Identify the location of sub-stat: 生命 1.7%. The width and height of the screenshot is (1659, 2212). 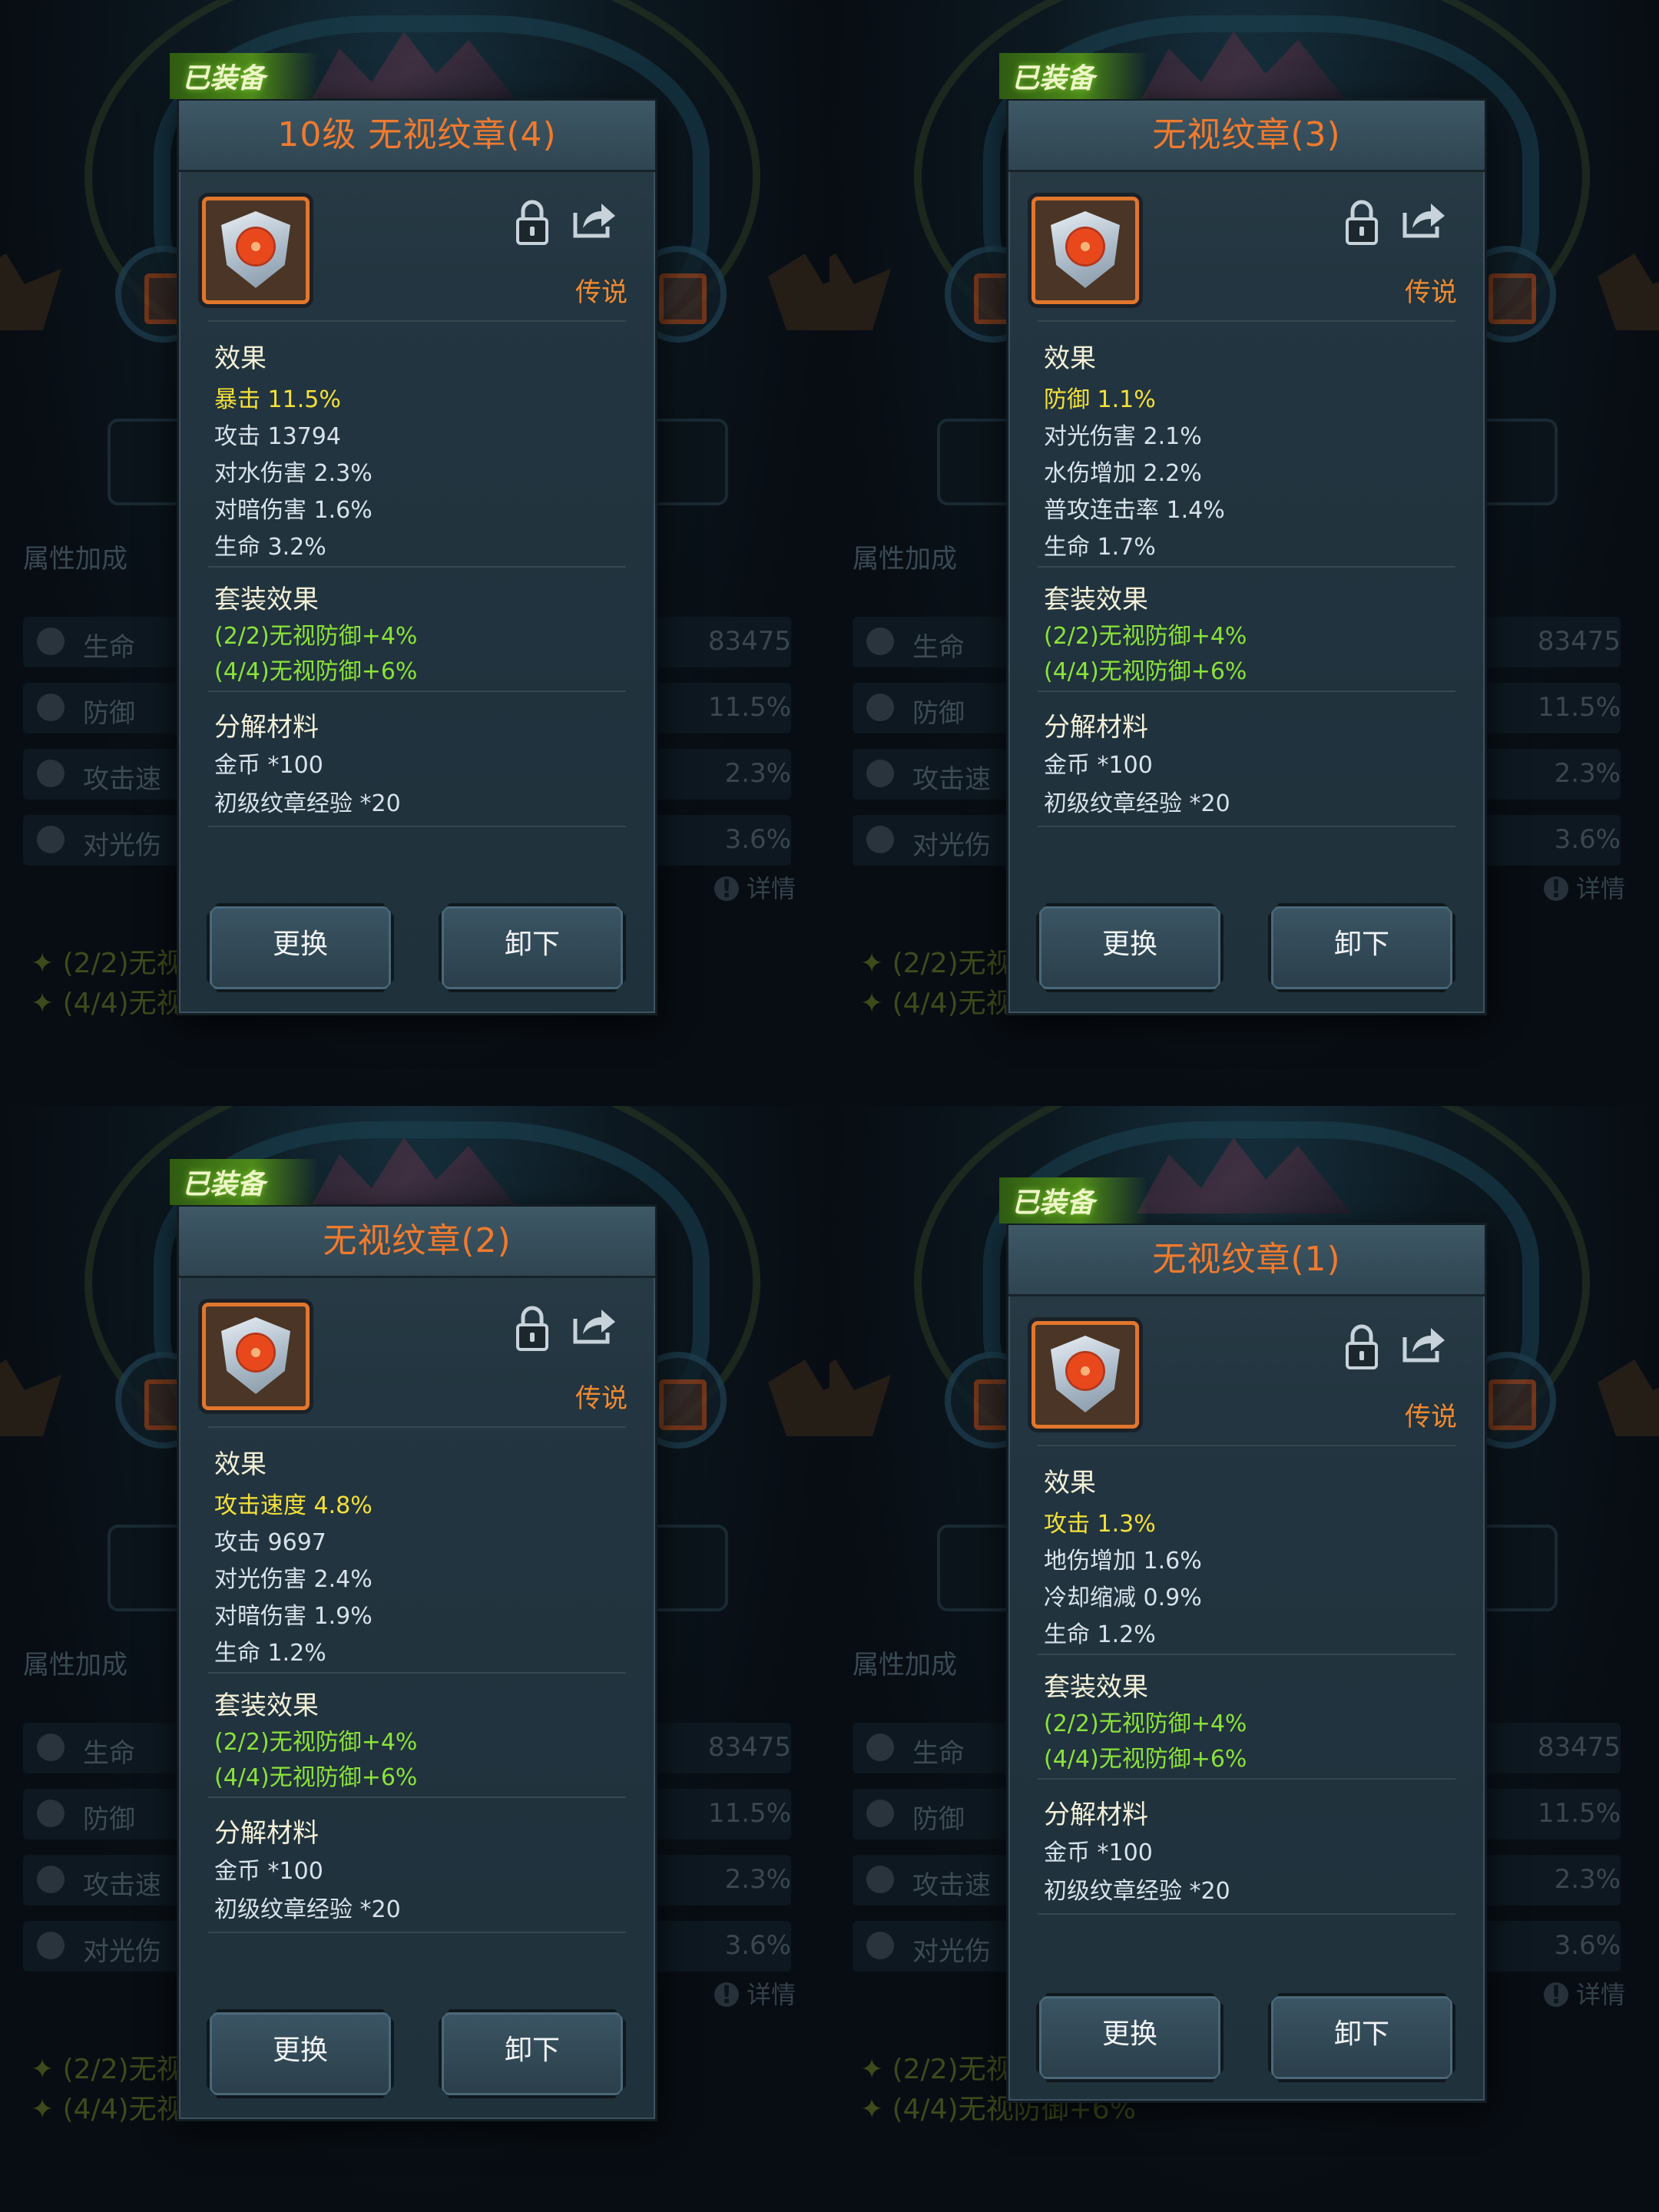
(1100, 548).